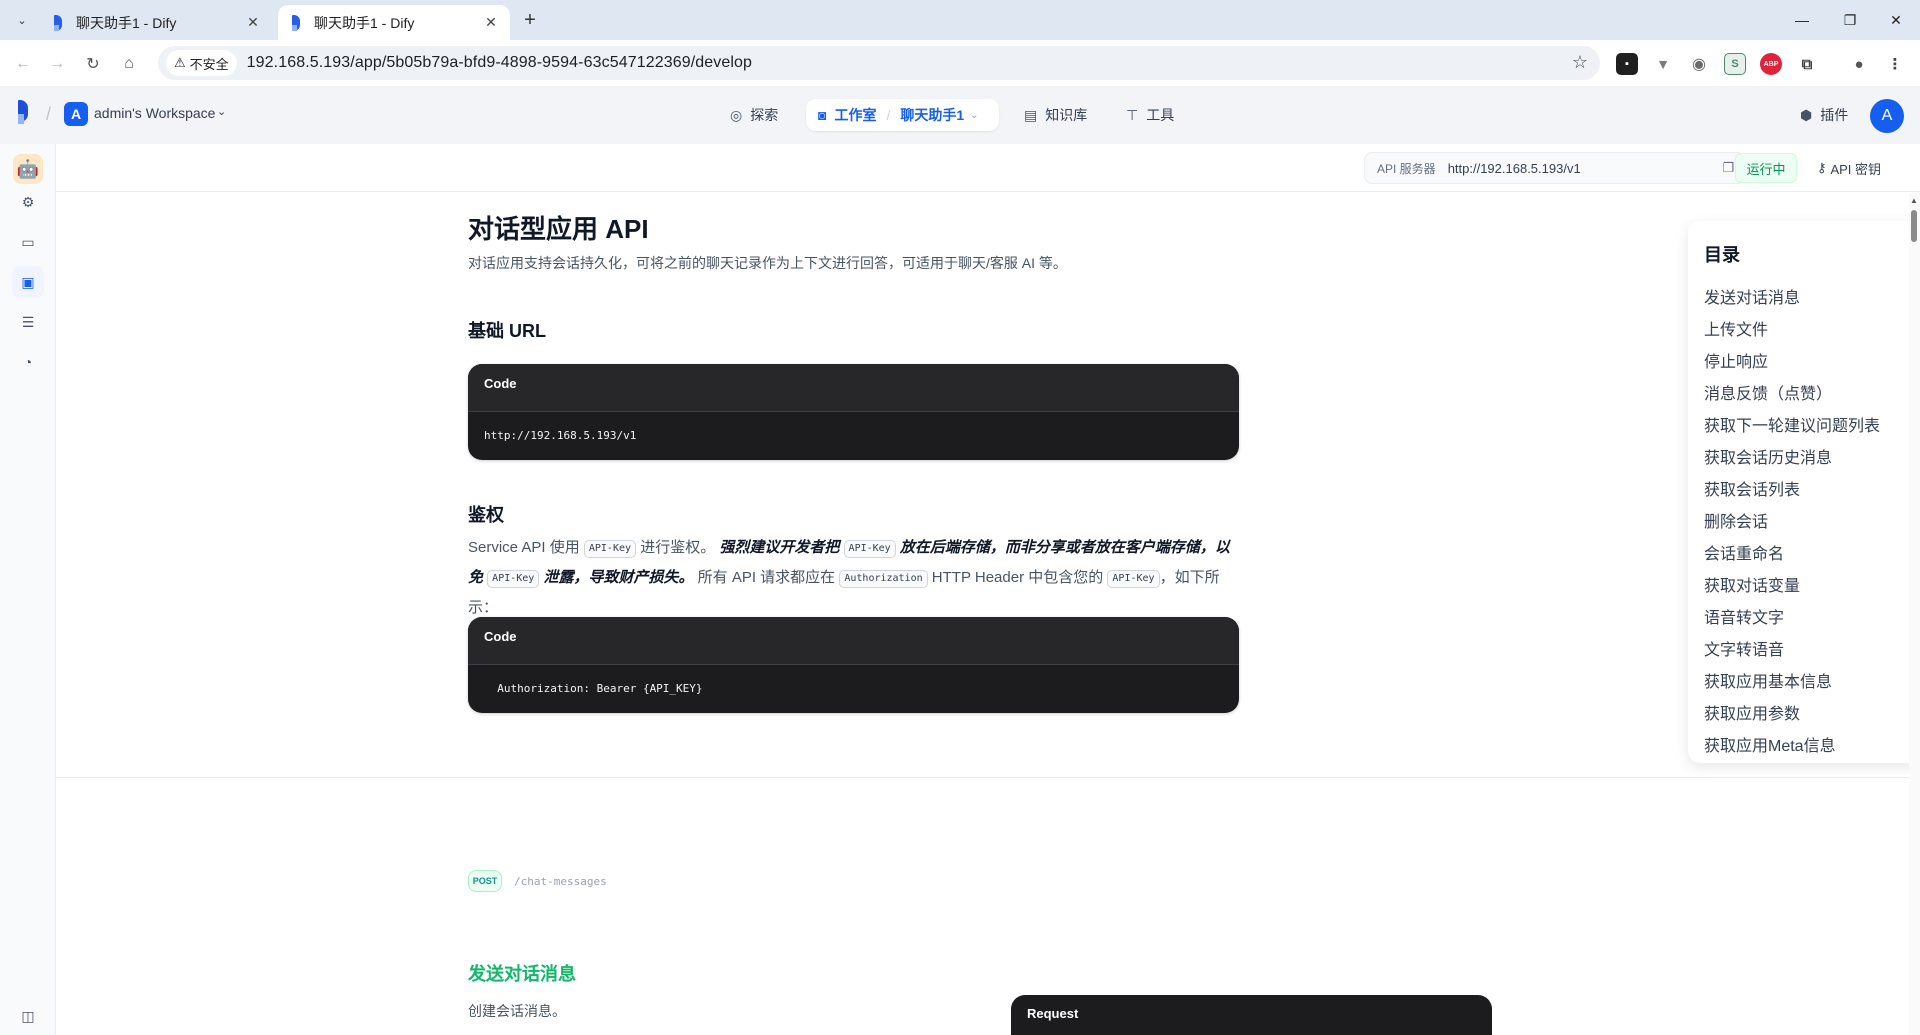 The image size is (1920, 1035). What do you see at coordinates (1150, 115) in the screenshot?
I see `nav-tools: ⊤ 工具` at bounding box center [1150, 115].